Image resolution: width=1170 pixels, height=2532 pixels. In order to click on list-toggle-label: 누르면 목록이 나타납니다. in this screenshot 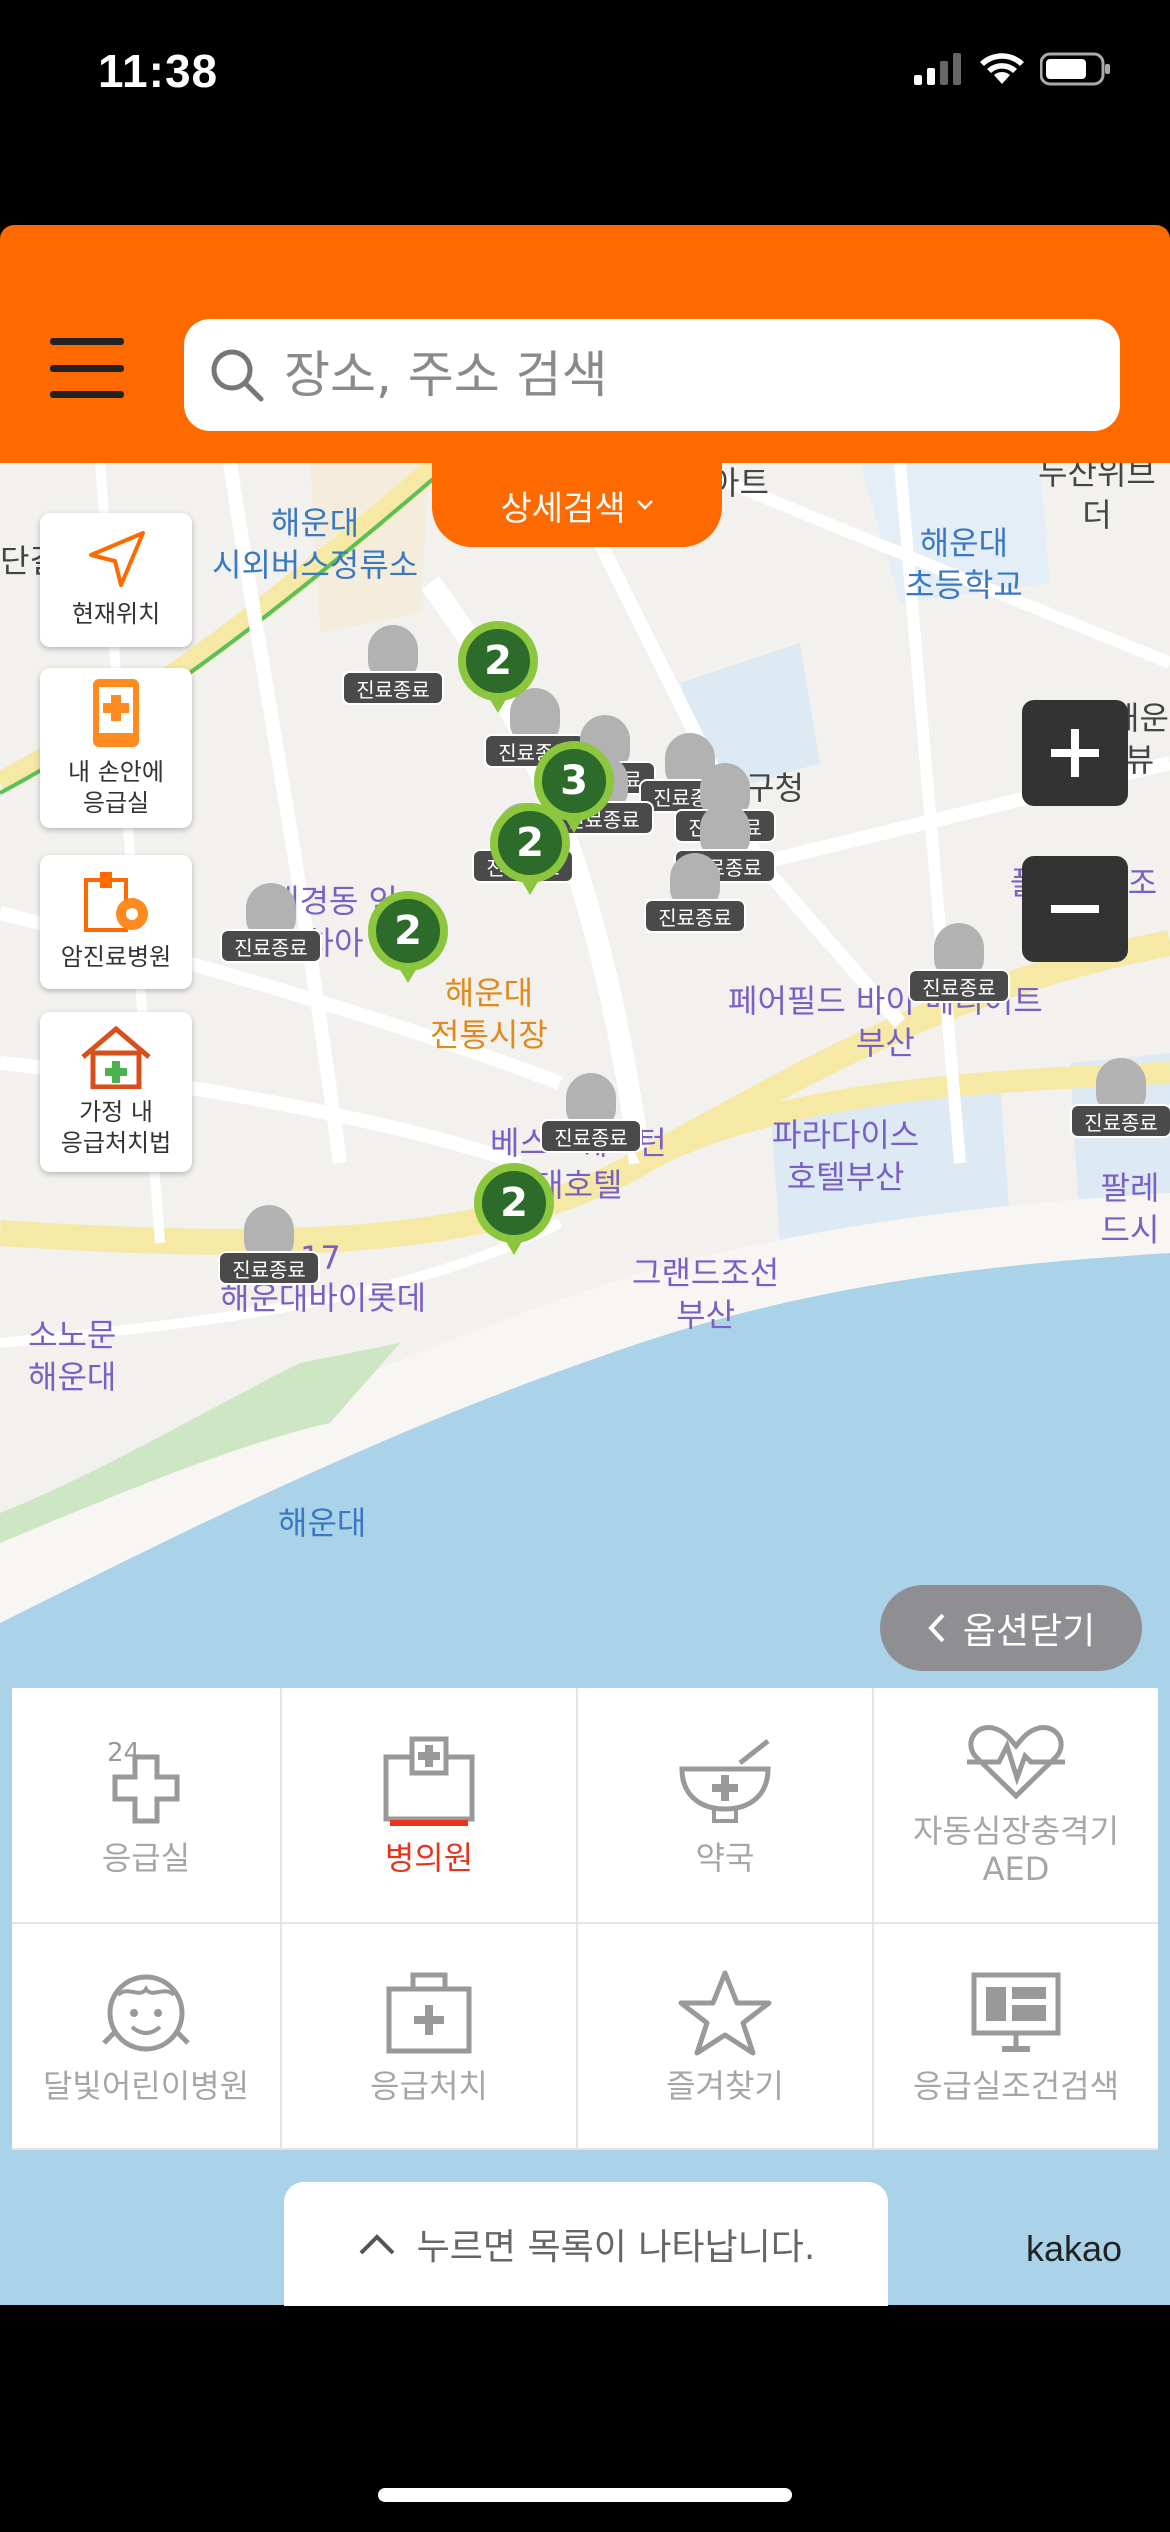, I will do `click(616, 2247)`.